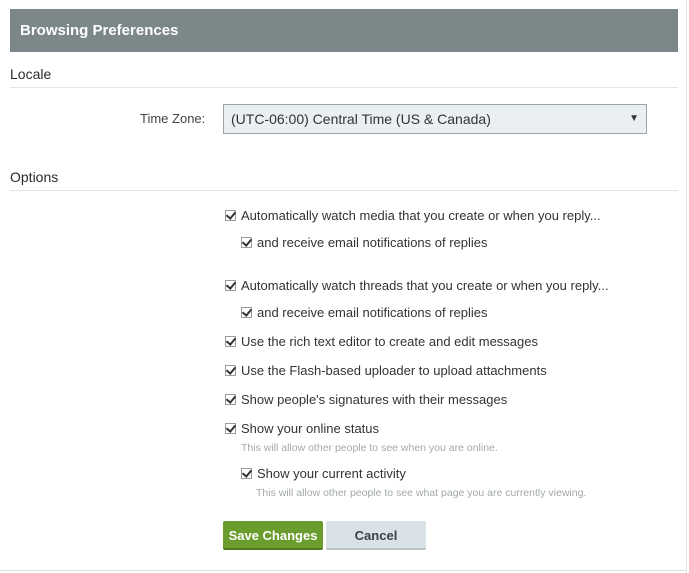 Image resolution: width=689 pixels, height=573 pixels. I want to click on page-header: Browsing Preferences, so click(344, 30).